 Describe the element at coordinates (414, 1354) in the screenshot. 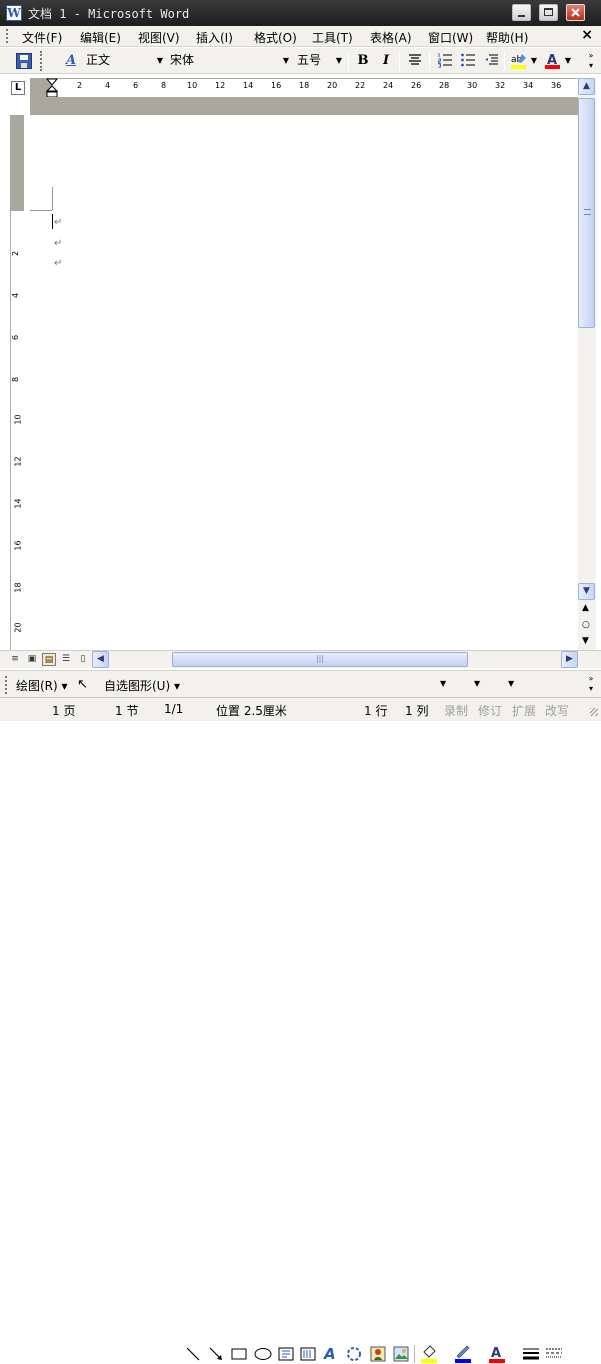

I see `toolbar-separator` at that location.